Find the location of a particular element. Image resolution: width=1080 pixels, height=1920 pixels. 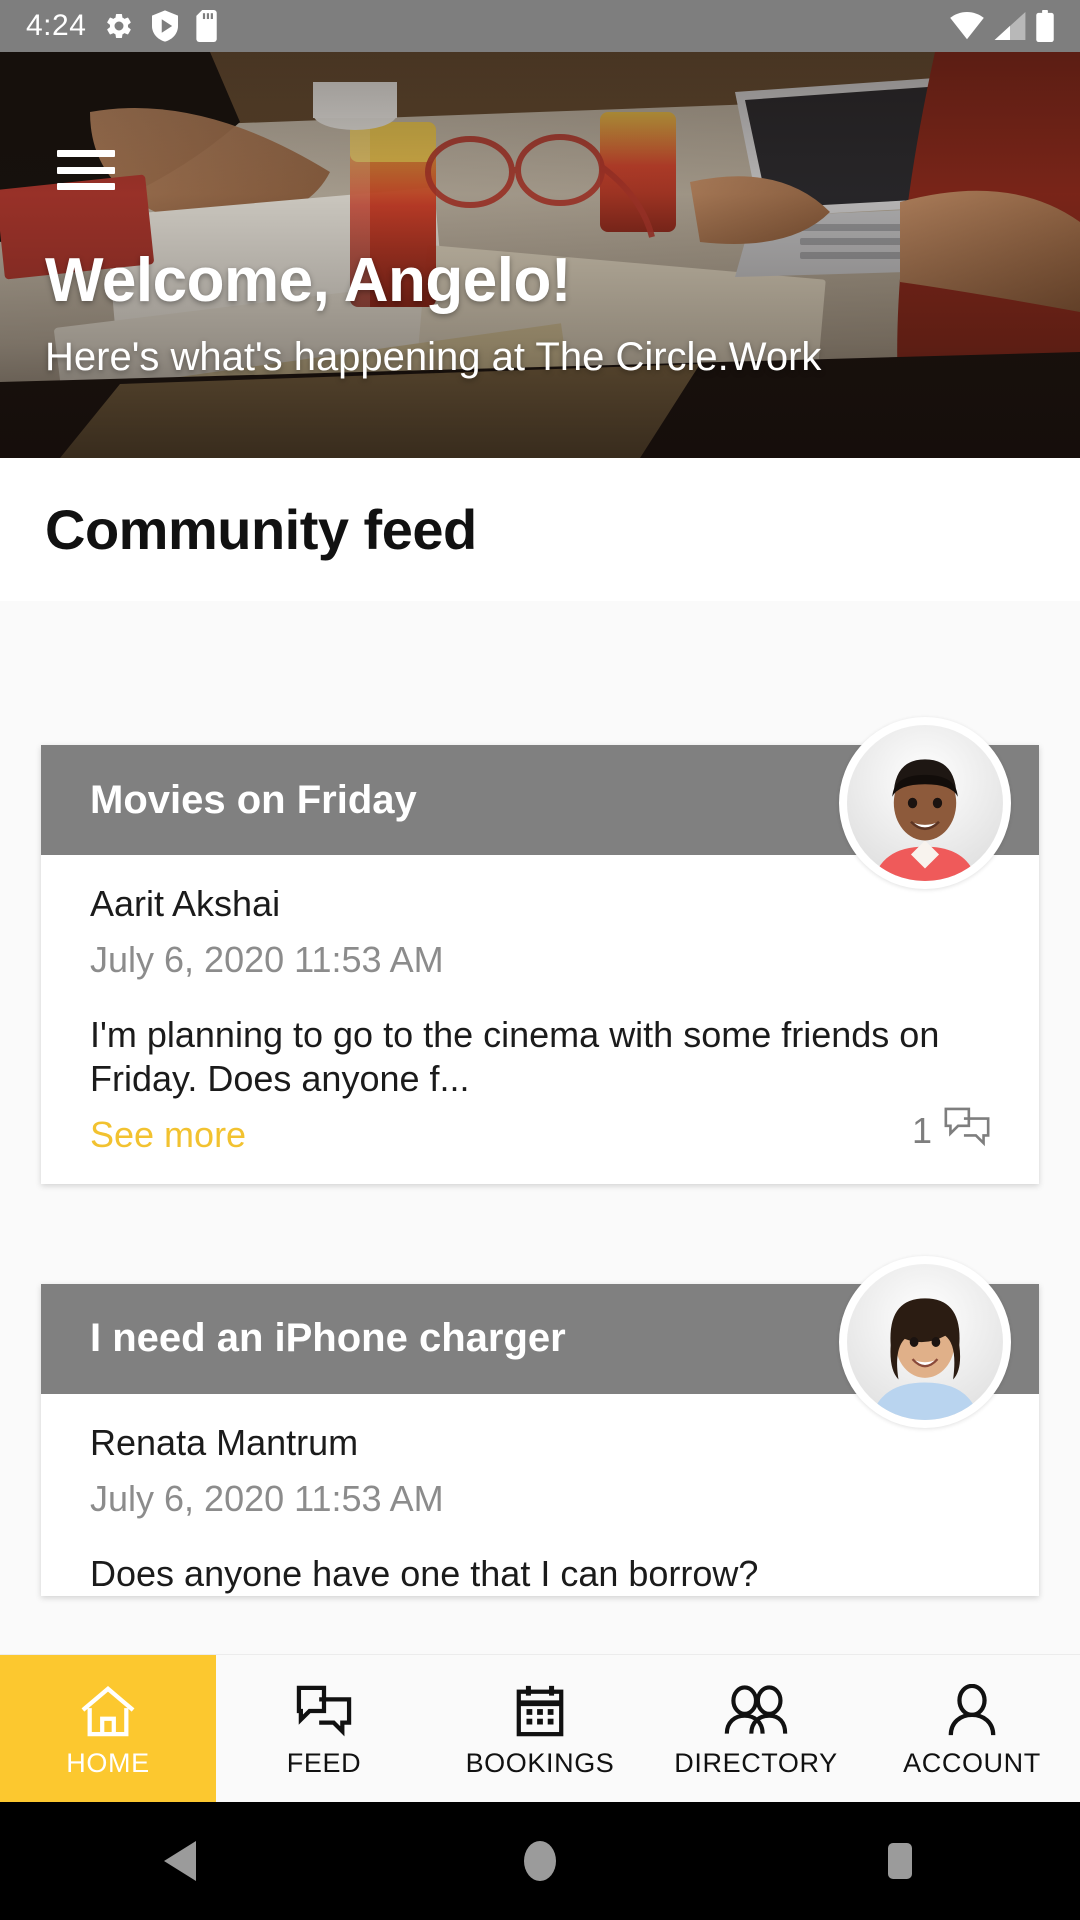

comment-count: 1 is located at coordinates (921, 1131).